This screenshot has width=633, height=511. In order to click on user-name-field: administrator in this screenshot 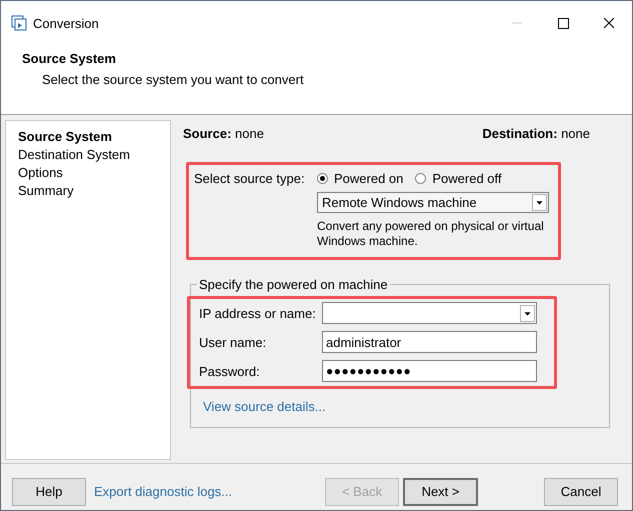, I will do `click(429, 342)`.